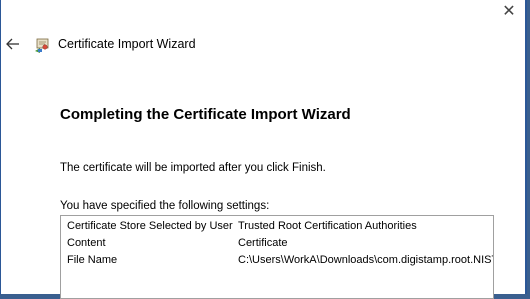 This screenshot has width=530, height=299. What do you see at coordinates (263, 243) in the screenshot?
I see `settings-value: Certificate` at bounding box center [263, 243].